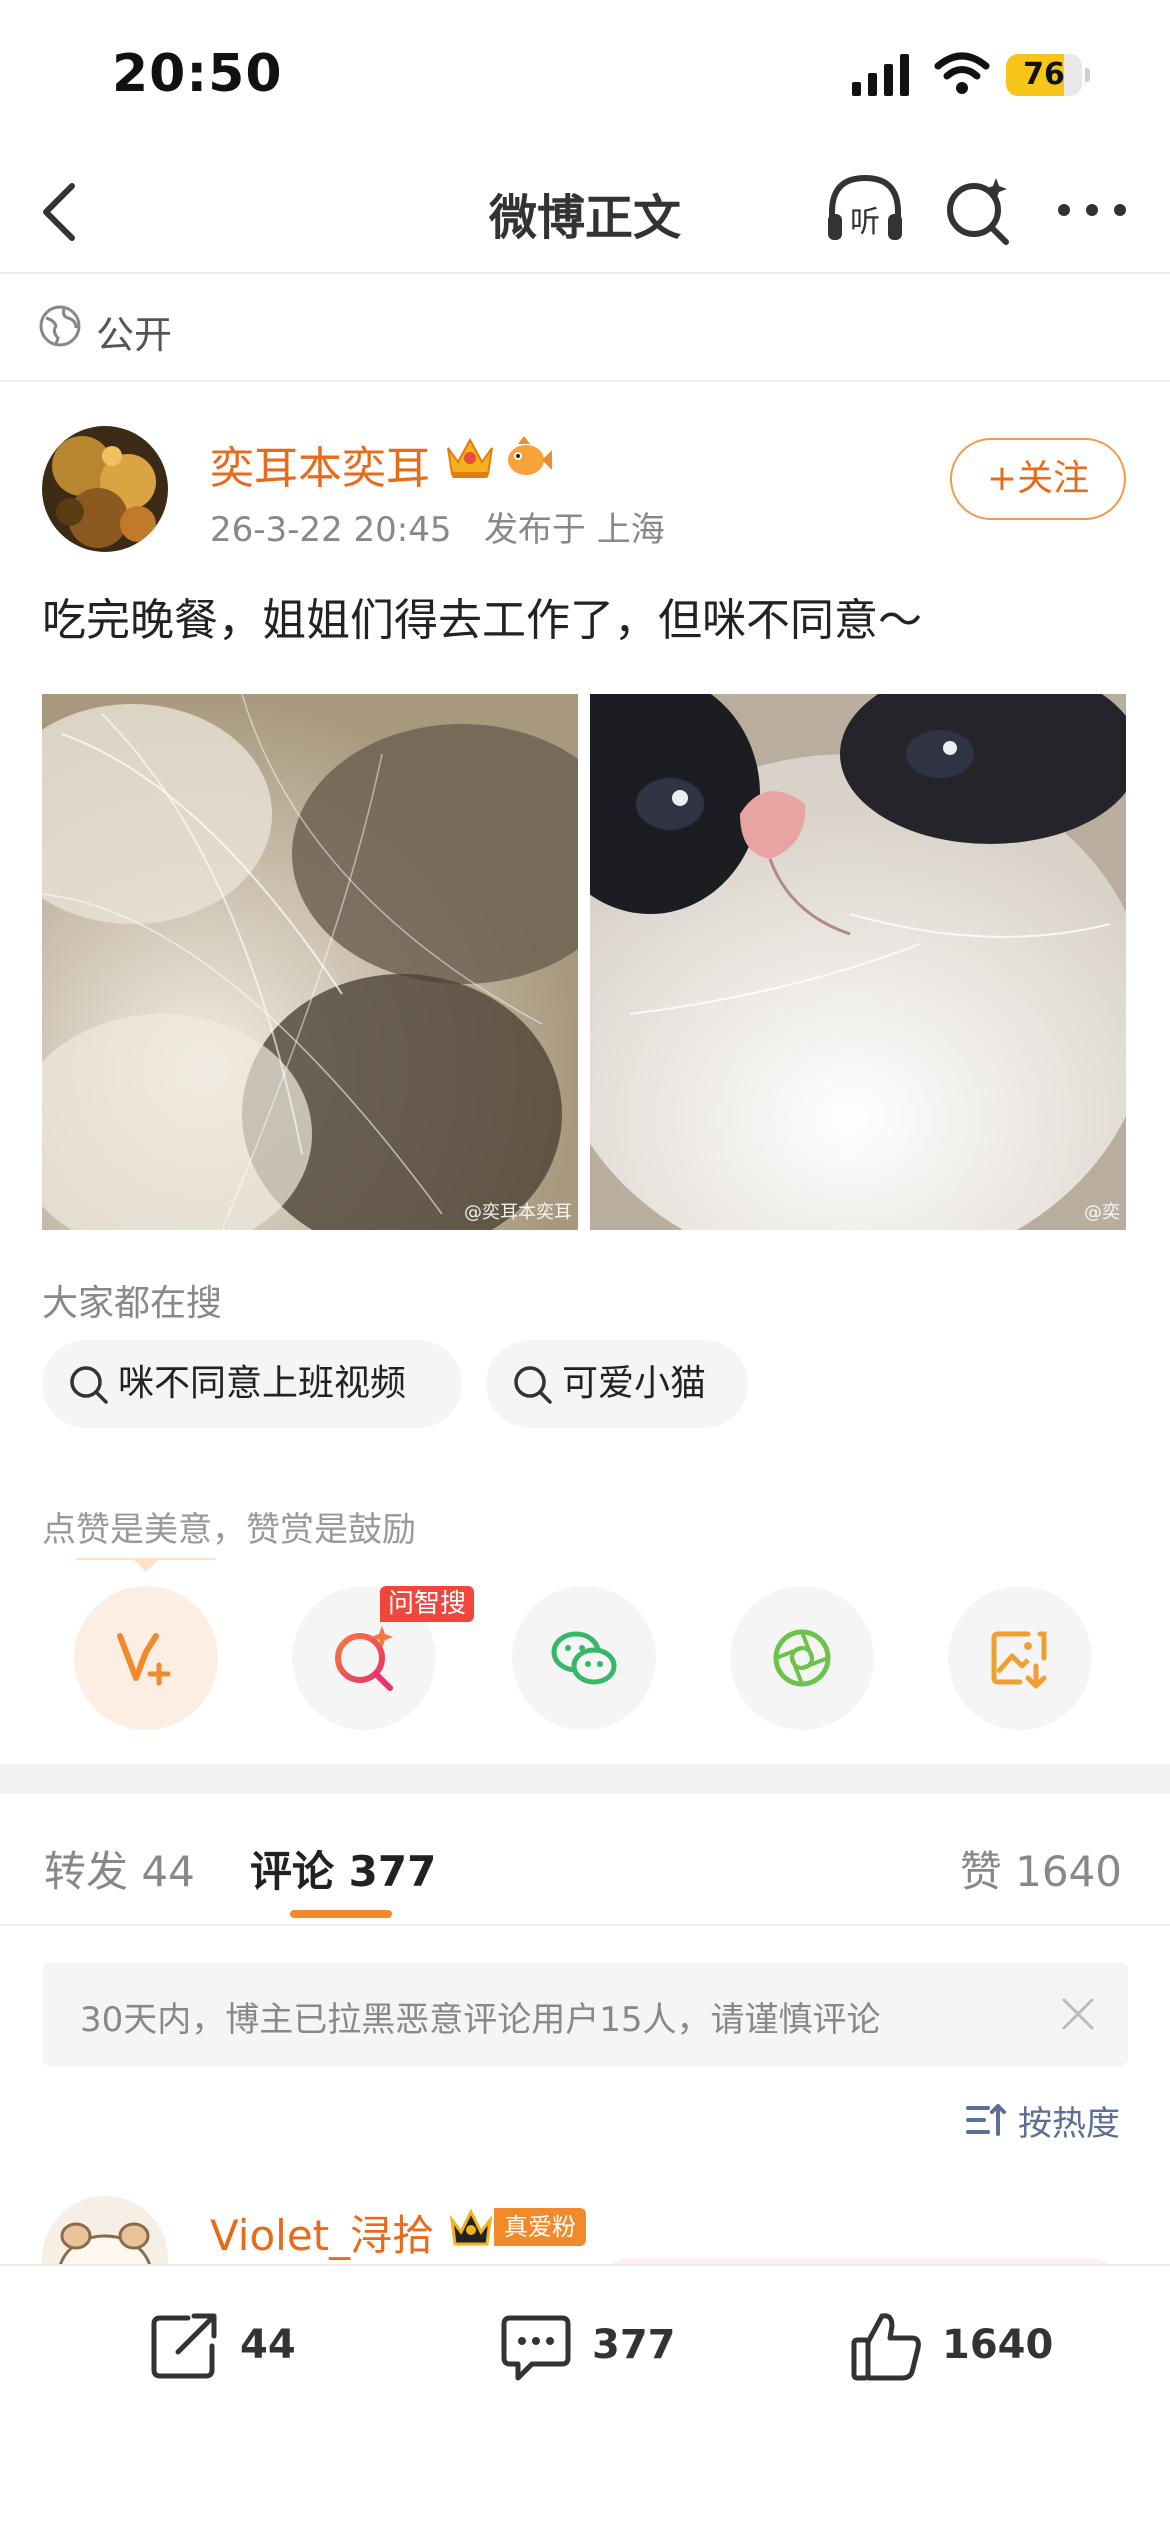  I want to click on repost-button: 44, so click(244, 2346).